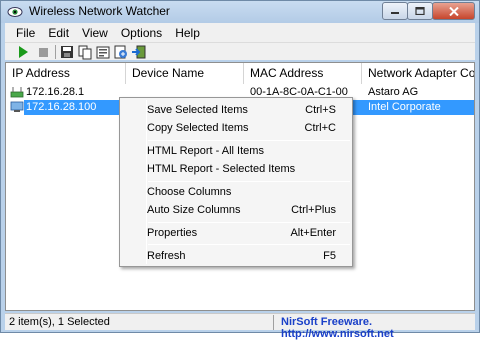 The height and width of the screenshot is (340, 480). Describe the element at coordinates (66, 73) in the screenshot. I see `column-header-ip-address: IP Address` at that location.